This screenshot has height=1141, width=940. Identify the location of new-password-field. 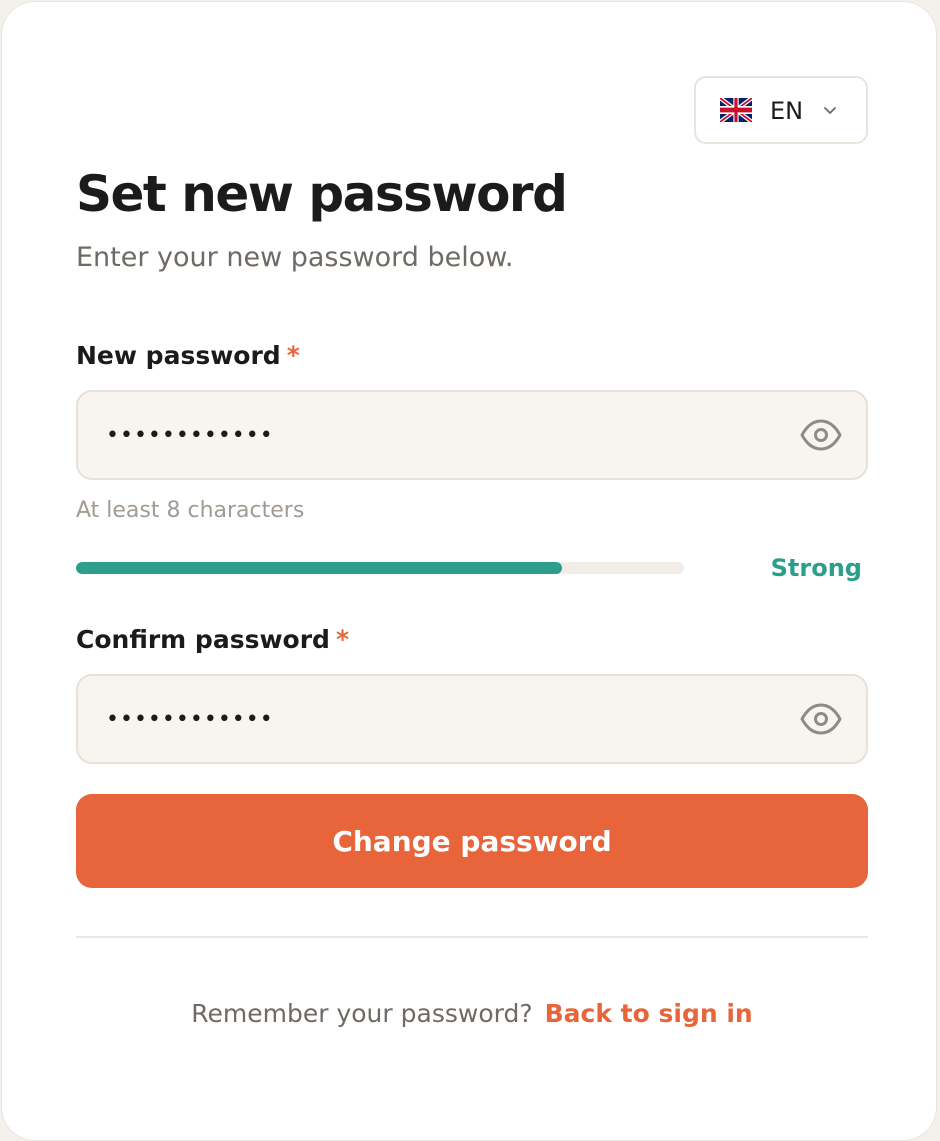
(472, 435).